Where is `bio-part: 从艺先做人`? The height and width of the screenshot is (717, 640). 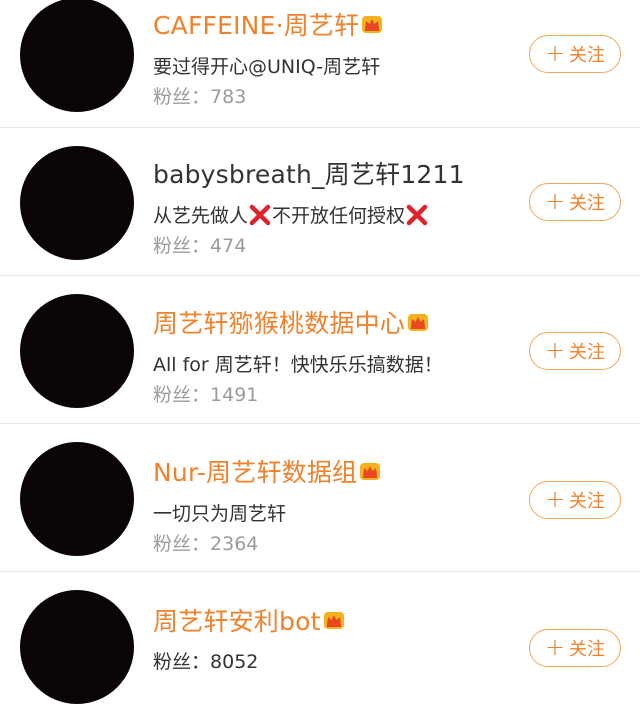 bio-part: 从艺先做人 is located at coordinates (201, 216).